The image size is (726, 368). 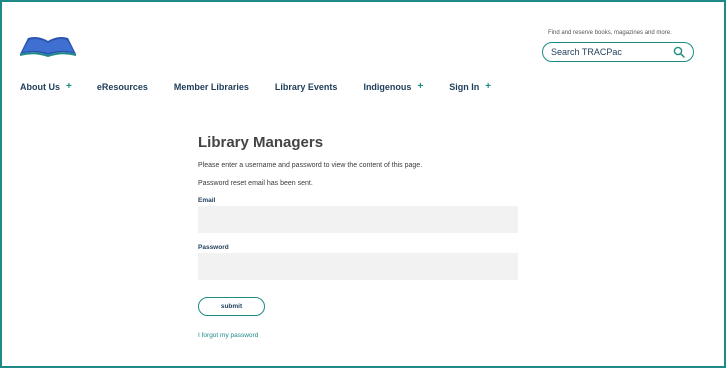 What do you see at coordinates (207, 200) in the screenshot?
I see `email-label: Email` at bounding box center [207, 200].